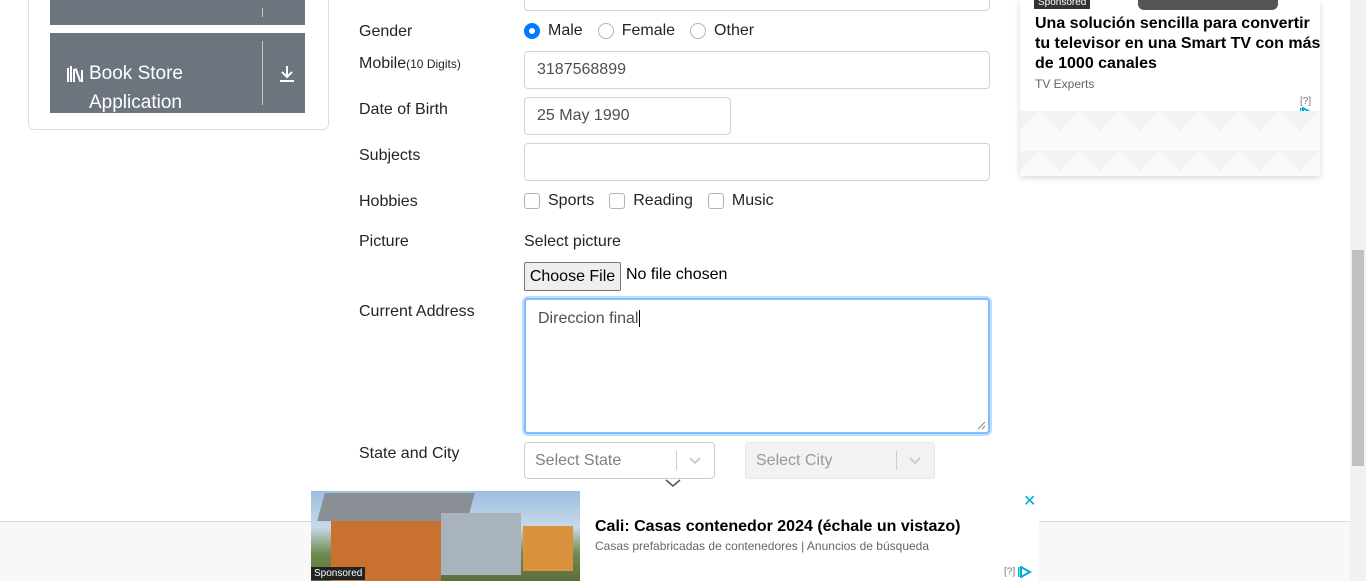  Describe the element at coordinates (287, 74) in the screenshot. I see `download-icon` at that location.